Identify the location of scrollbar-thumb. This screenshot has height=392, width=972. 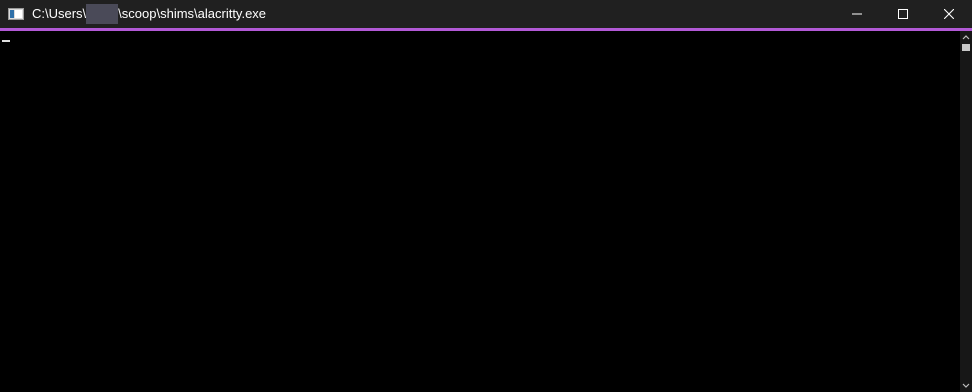
(966, 47).